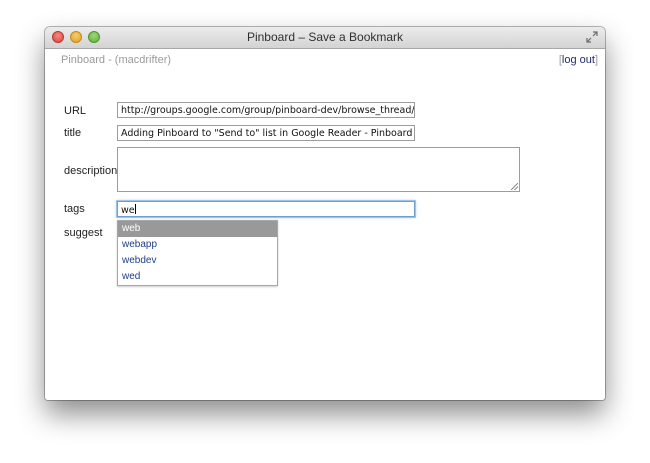 The image size is (650, 463). Describe the element at coordinates (74, 209) in the screenshot. I see `tags-label: tags` at that location.